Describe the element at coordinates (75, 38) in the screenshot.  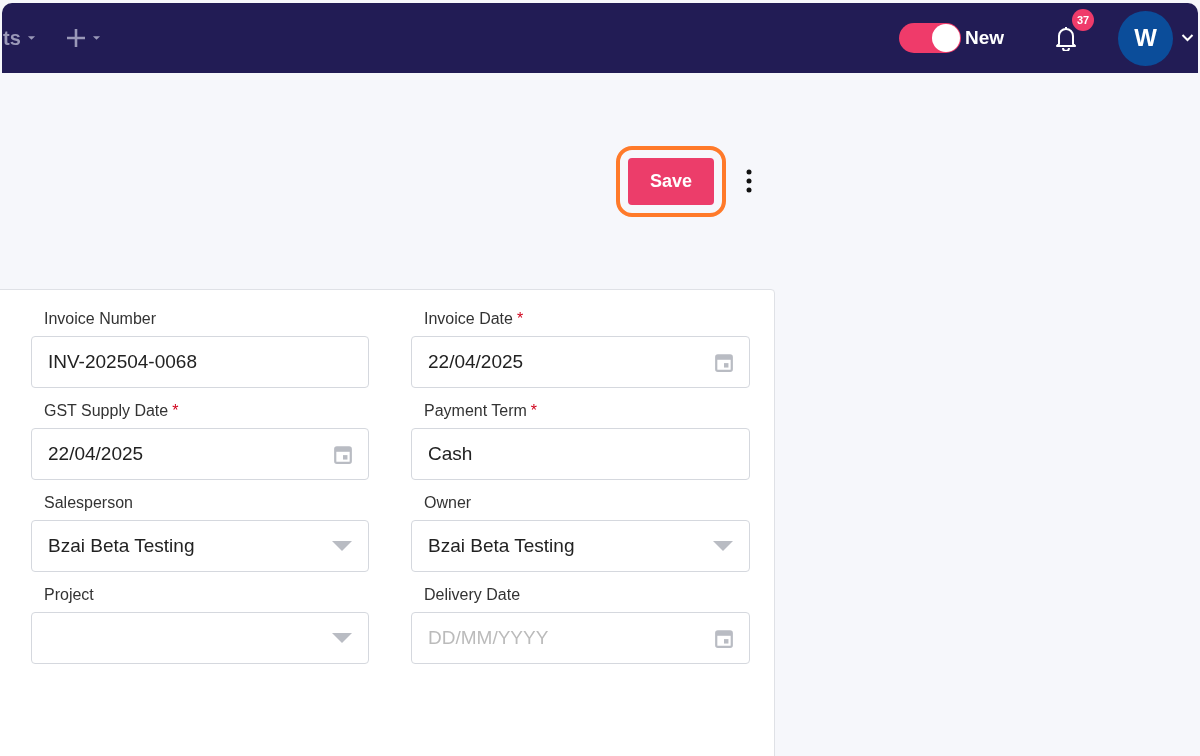
I see `plus-icon` at that location.